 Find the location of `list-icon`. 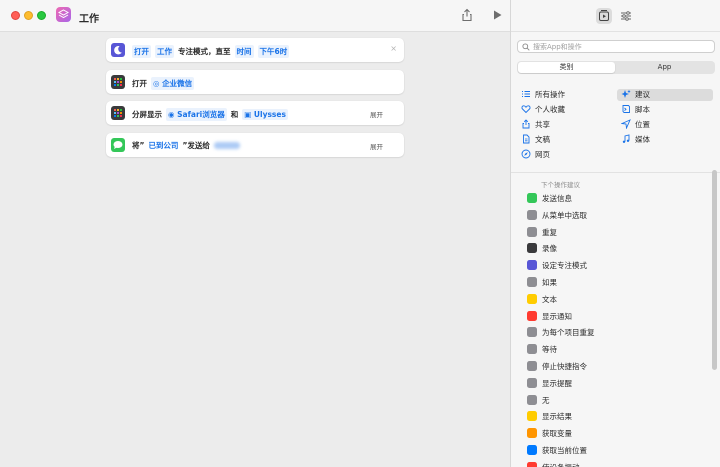

list-icon is located at coordinates (526, 94).